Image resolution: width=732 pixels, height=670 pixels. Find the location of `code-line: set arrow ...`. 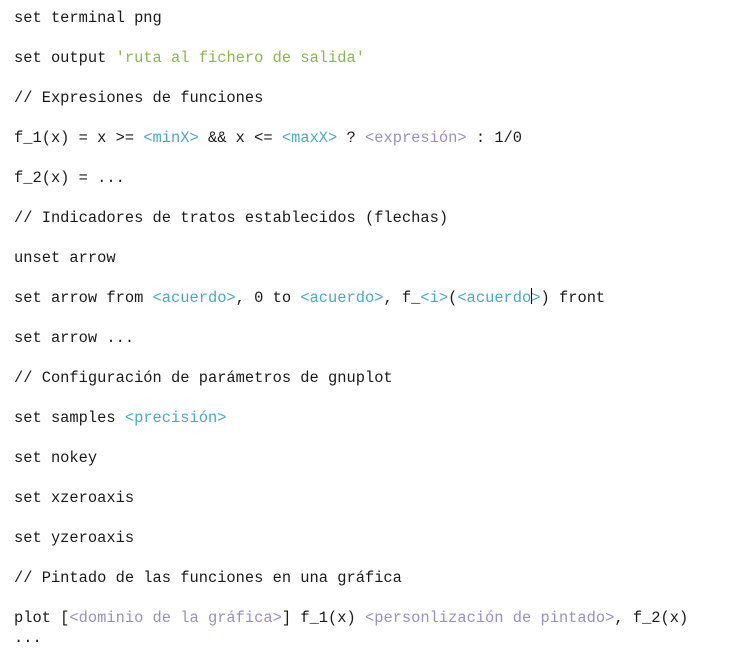

code-line: set arrow ... is located at coordinates (369, 338).